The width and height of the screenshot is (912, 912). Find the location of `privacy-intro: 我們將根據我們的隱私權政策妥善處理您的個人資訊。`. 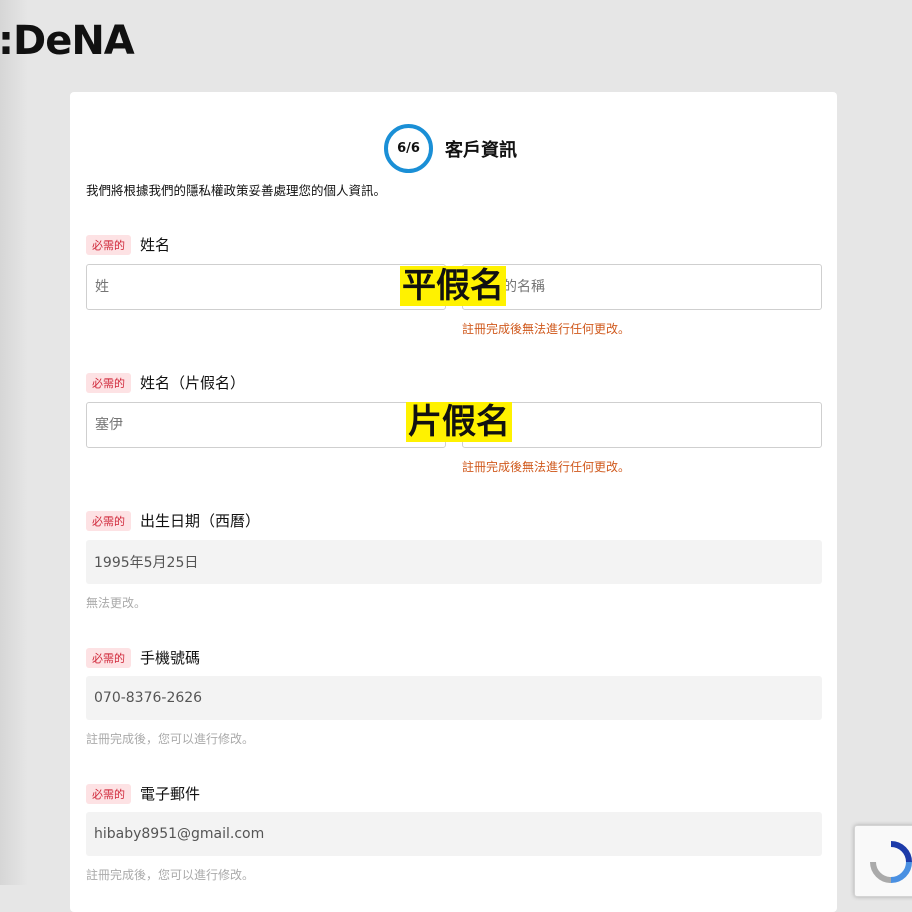

privacy-intro: 我們將根據我們的隱私權政策妥善處理您的個人資訊。 is located at coordinates (236, 190).